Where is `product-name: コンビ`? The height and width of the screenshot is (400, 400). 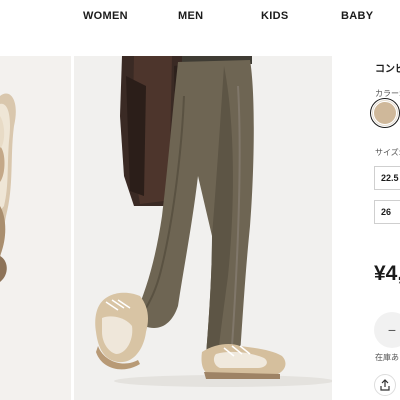
product-name: コンビ is located at coordinates (387, 69).